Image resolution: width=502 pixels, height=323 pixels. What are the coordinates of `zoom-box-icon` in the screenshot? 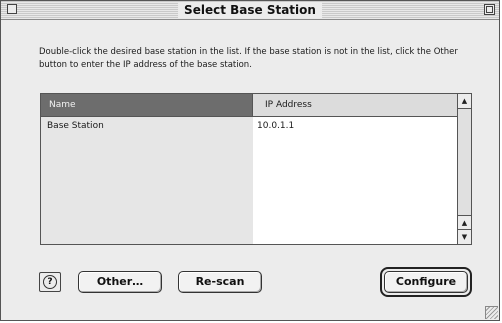 It's located at (489, 9).